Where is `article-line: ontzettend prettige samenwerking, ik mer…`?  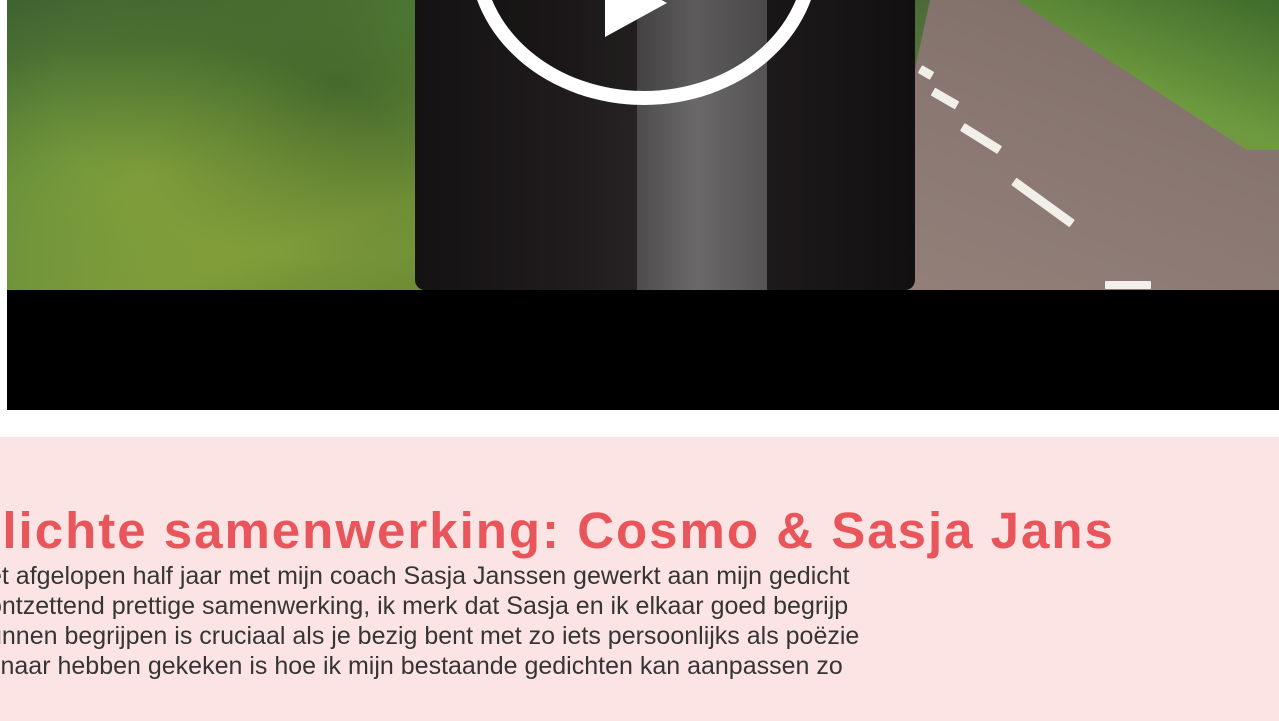
article-line: ontzettend prettige samenwerking, ik mer… is located at coordinates (424, 606).